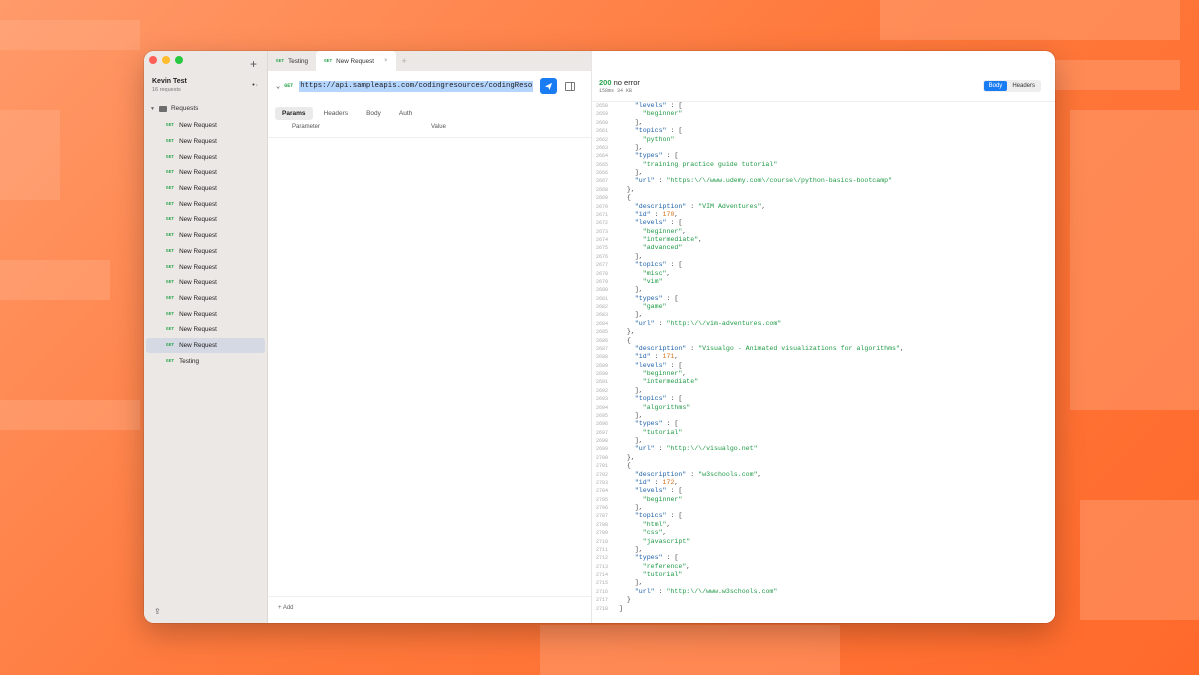  I want to click on line-text: ], so click(621, 609).